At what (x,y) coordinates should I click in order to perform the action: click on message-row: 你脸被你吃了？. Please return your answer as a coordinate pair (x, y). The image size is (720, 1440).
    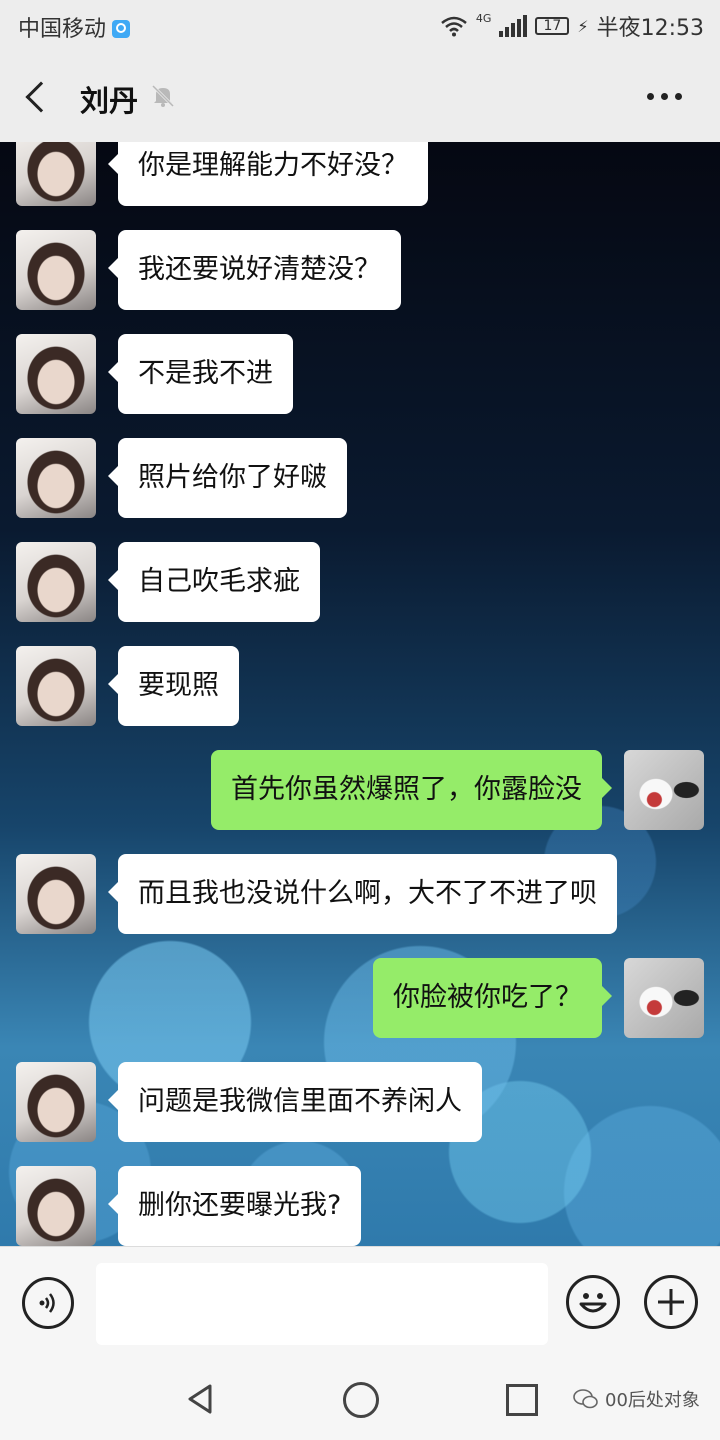
    Looking at the image, I should click on (360, 998).